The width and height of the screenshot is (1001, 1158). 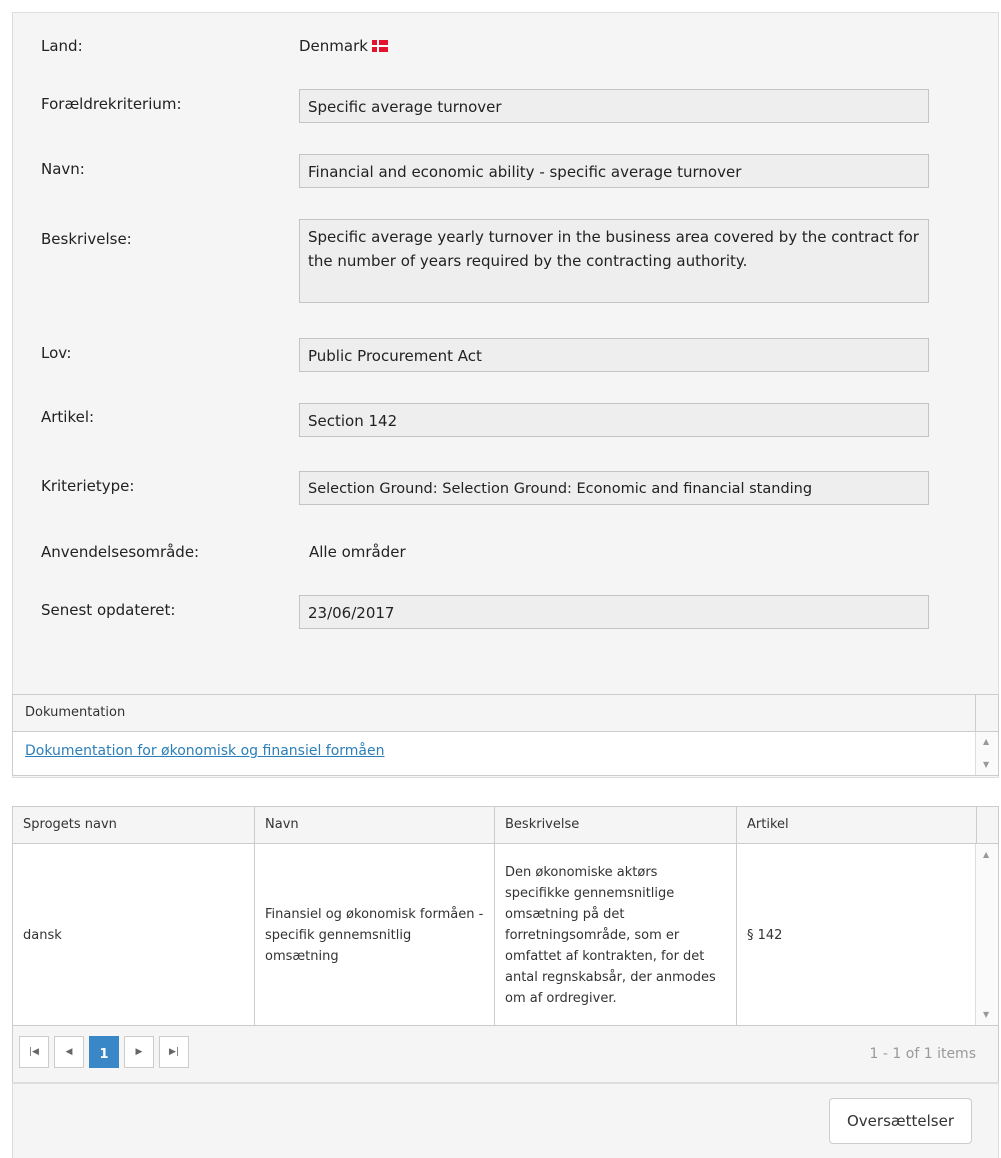 I want to click on parent-criterion-field: Specific average turnover, so click(x=614, y=106).